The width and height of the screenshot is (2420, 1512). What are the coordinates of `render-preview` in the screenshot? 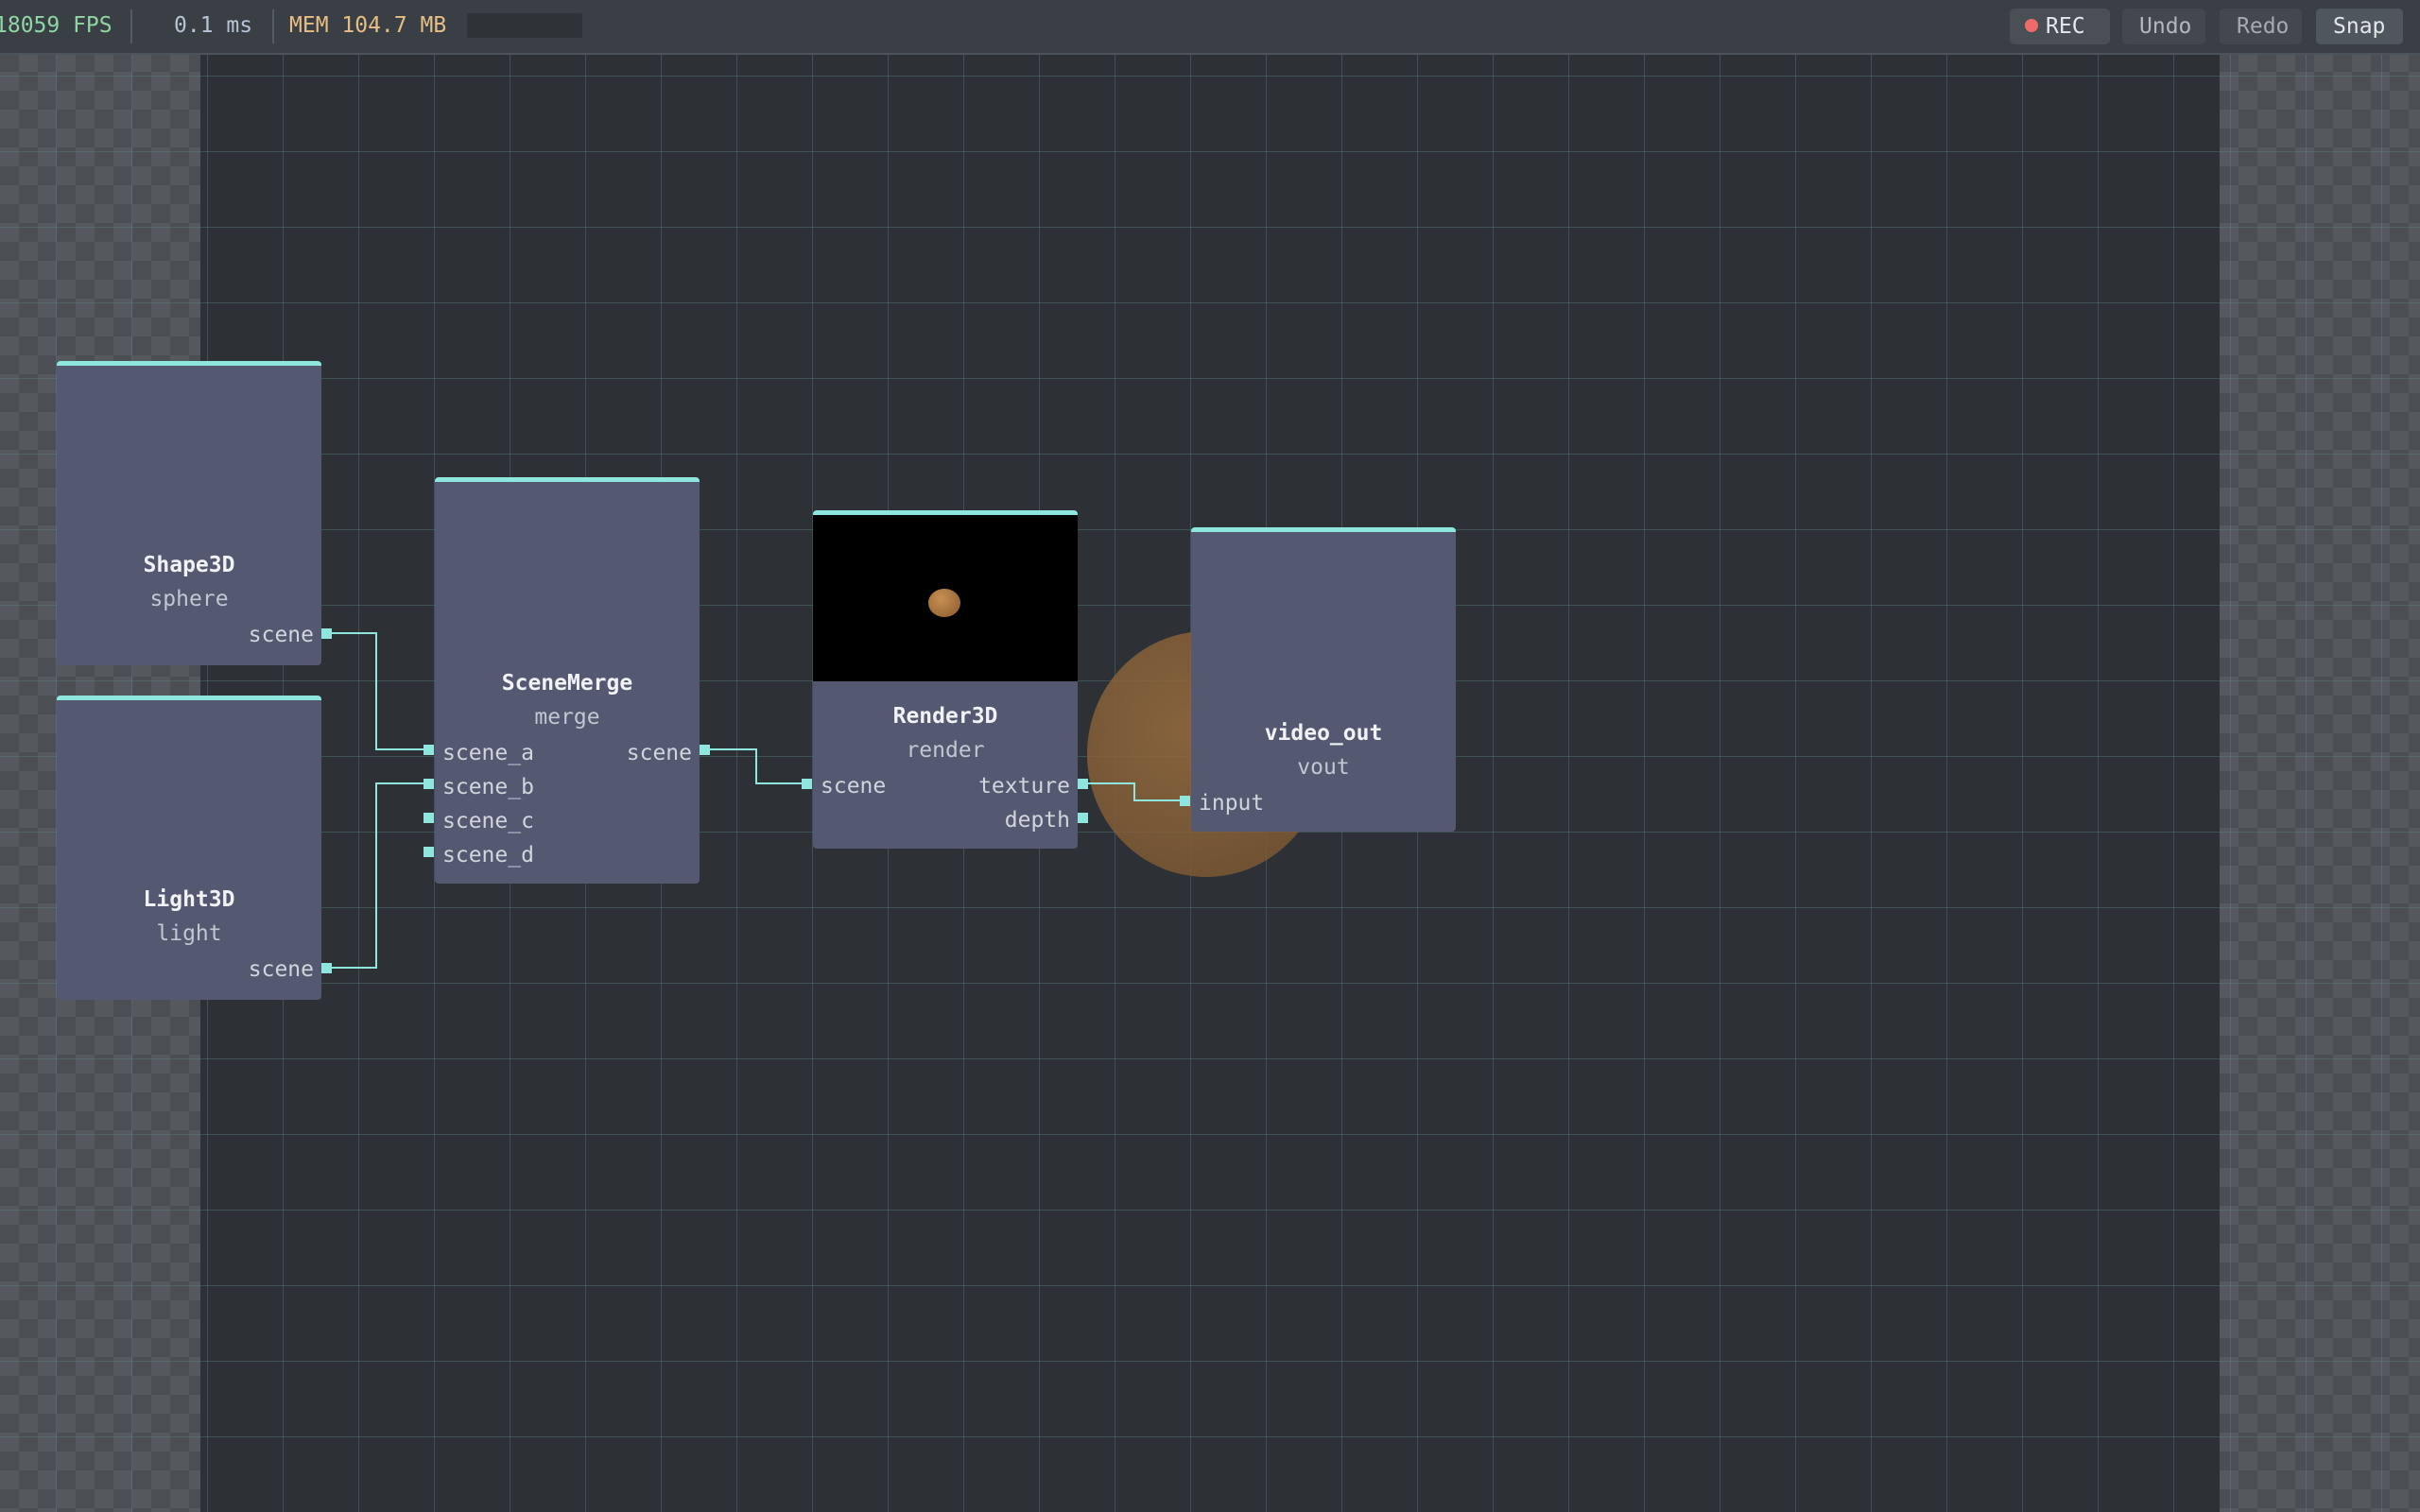 It's located at (945, 598).